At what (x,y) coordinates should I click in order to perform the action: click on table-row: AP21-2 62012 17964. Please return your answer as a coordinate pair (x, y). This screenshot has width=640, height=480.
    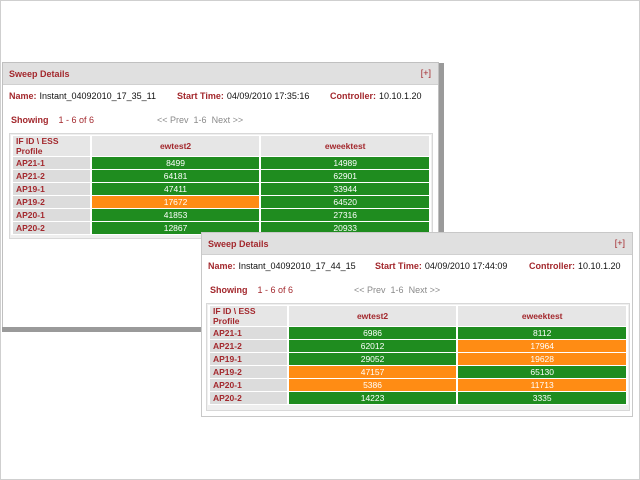
    Looking at the image, I should click on (418, 346).